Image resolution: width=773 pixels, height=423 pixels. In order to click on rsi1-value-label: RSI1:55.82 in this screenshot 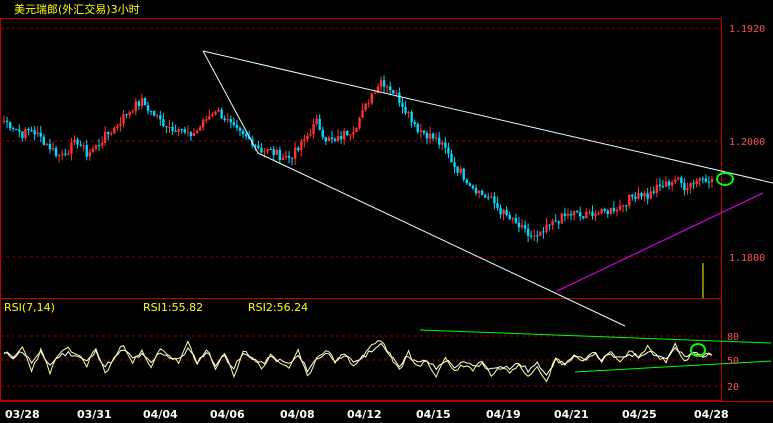, I will do `click(173, 307)`.